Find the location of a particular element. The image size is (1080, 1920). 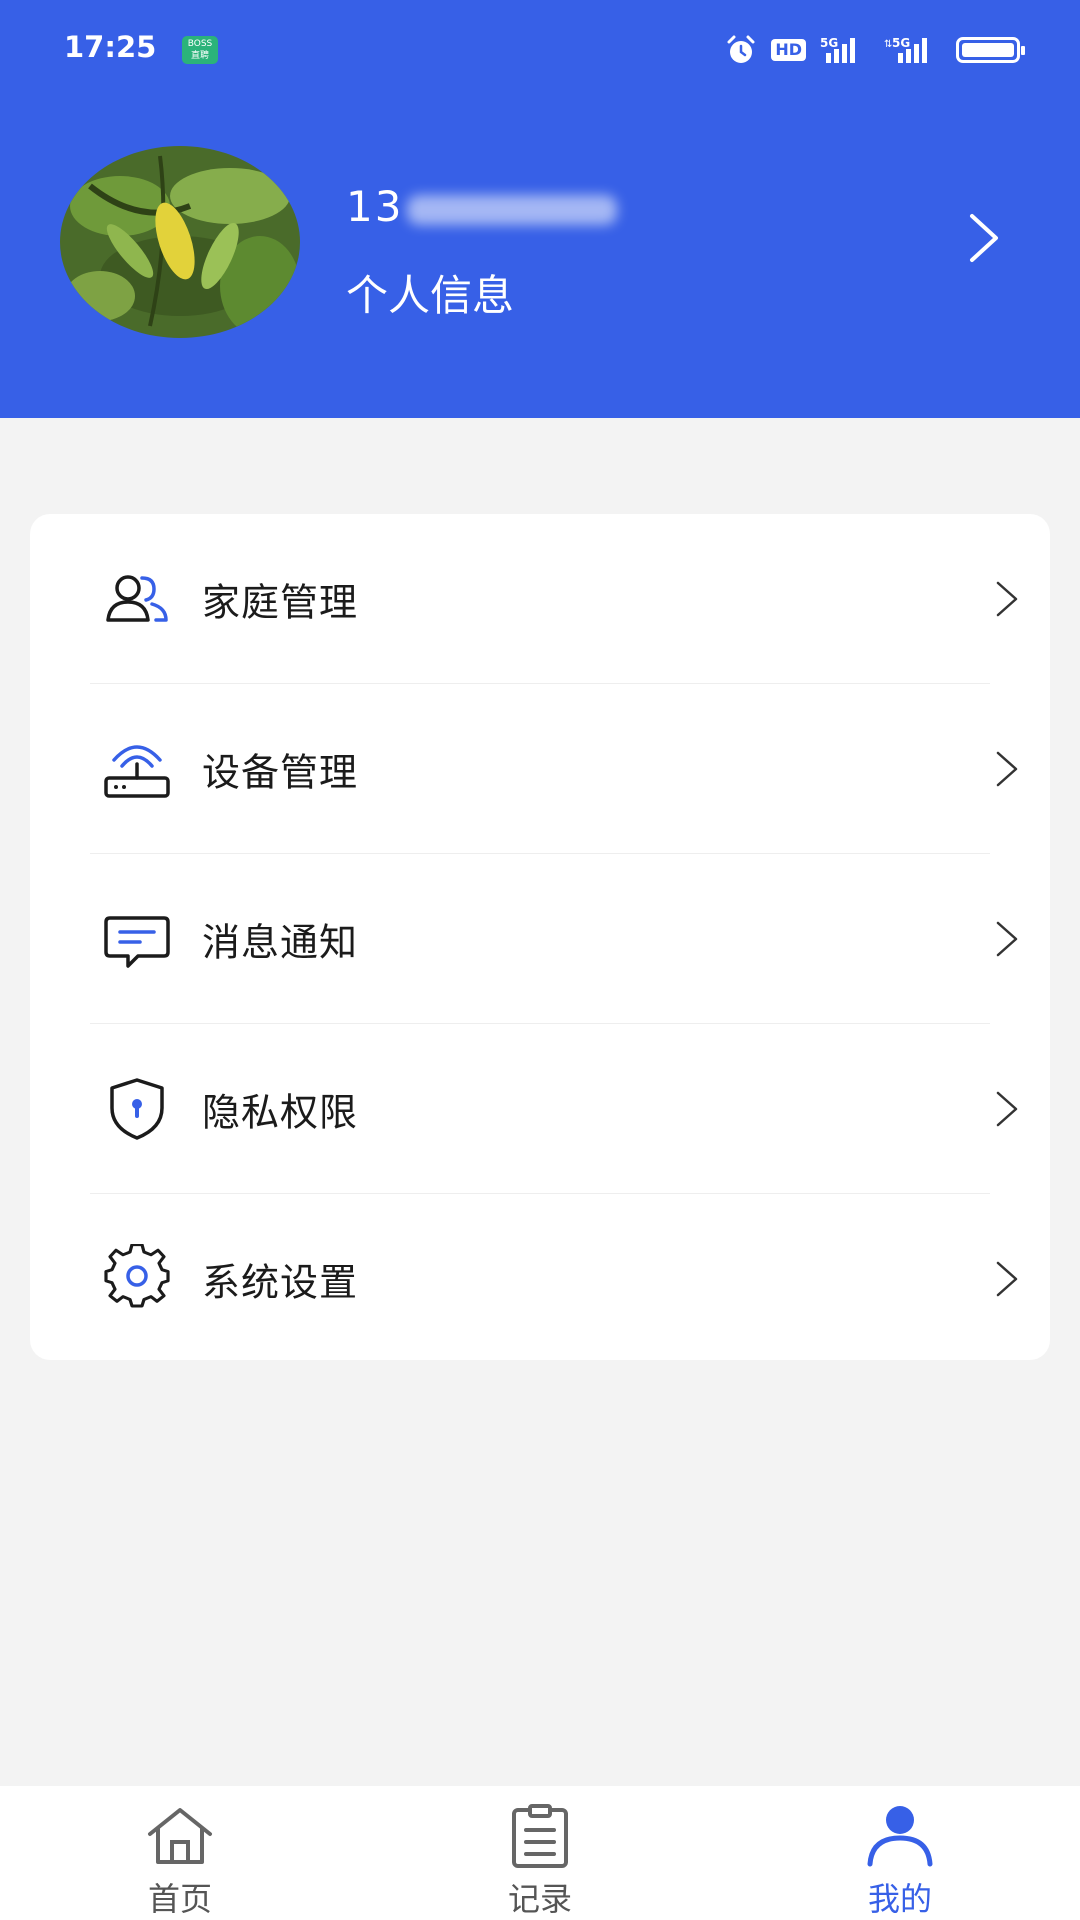

status-time: 17:25 is located at coordinates (110, 47).